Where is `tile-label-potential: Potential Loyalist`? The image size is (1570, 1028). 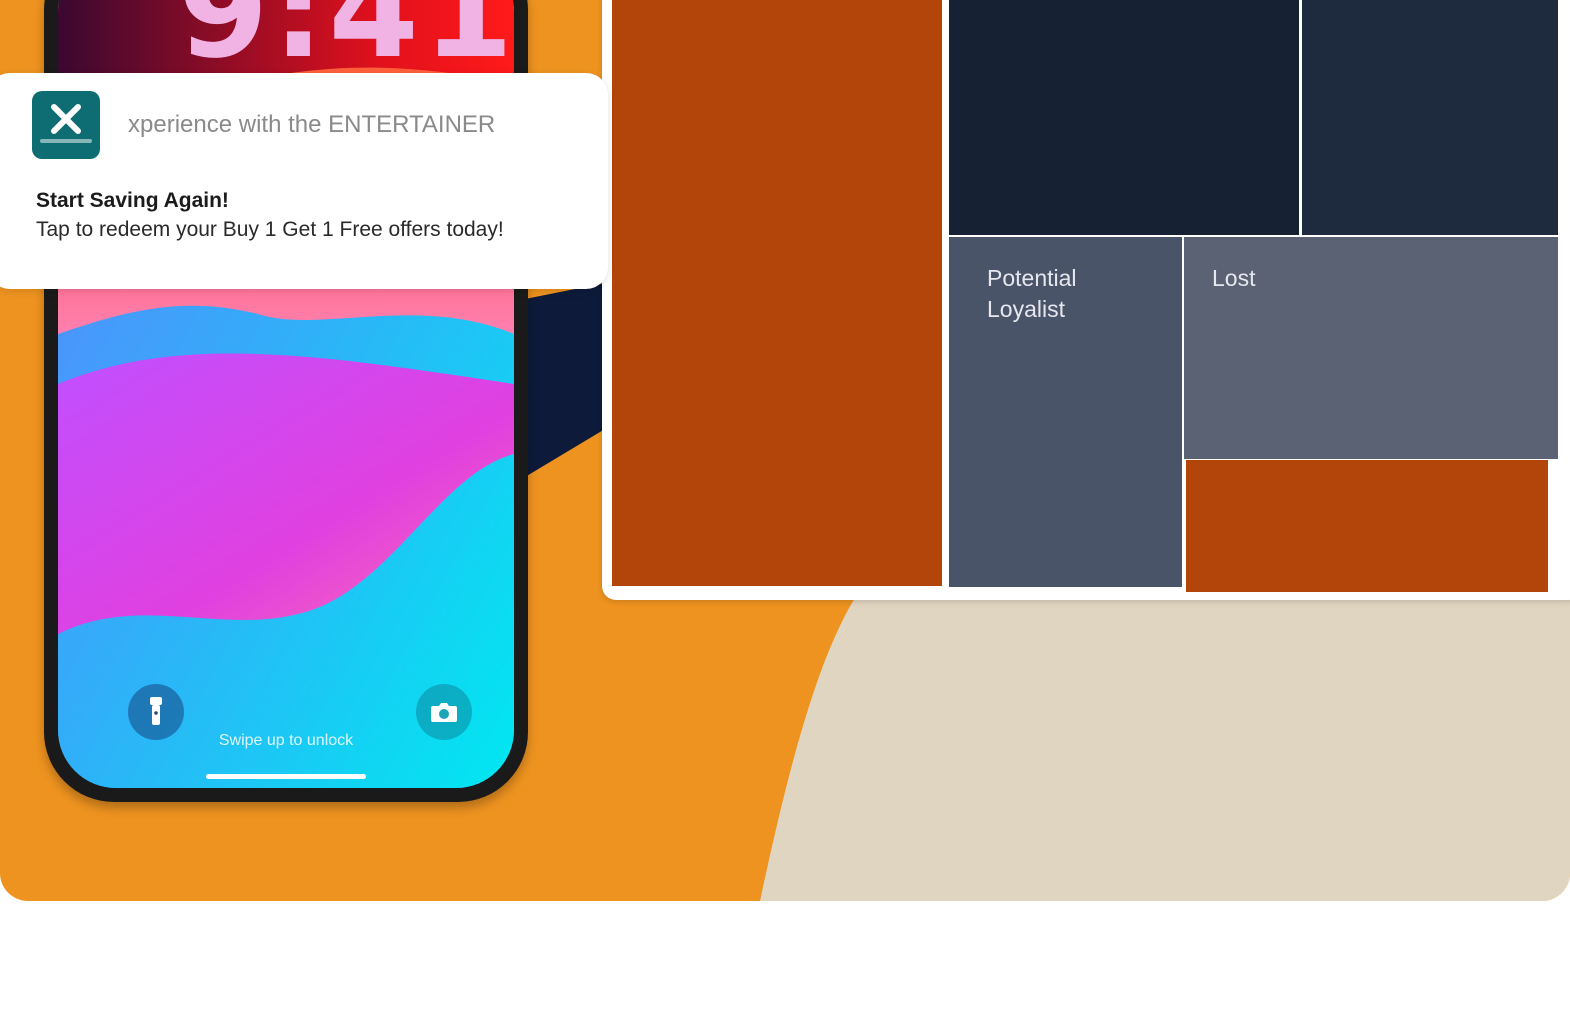 tile-label-potential: Potential Loyalist is located at coordinates (1032, 293).